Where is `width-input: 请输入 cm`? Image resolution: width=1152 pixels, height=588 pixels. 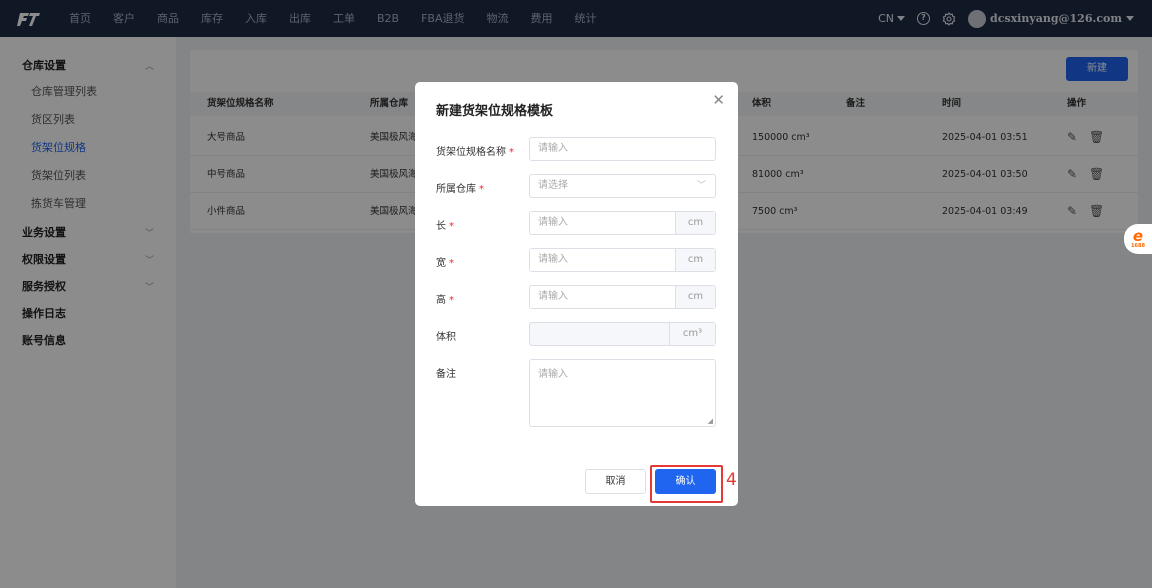 width-input: 请输入 cm is located at coordinates (622, 260).